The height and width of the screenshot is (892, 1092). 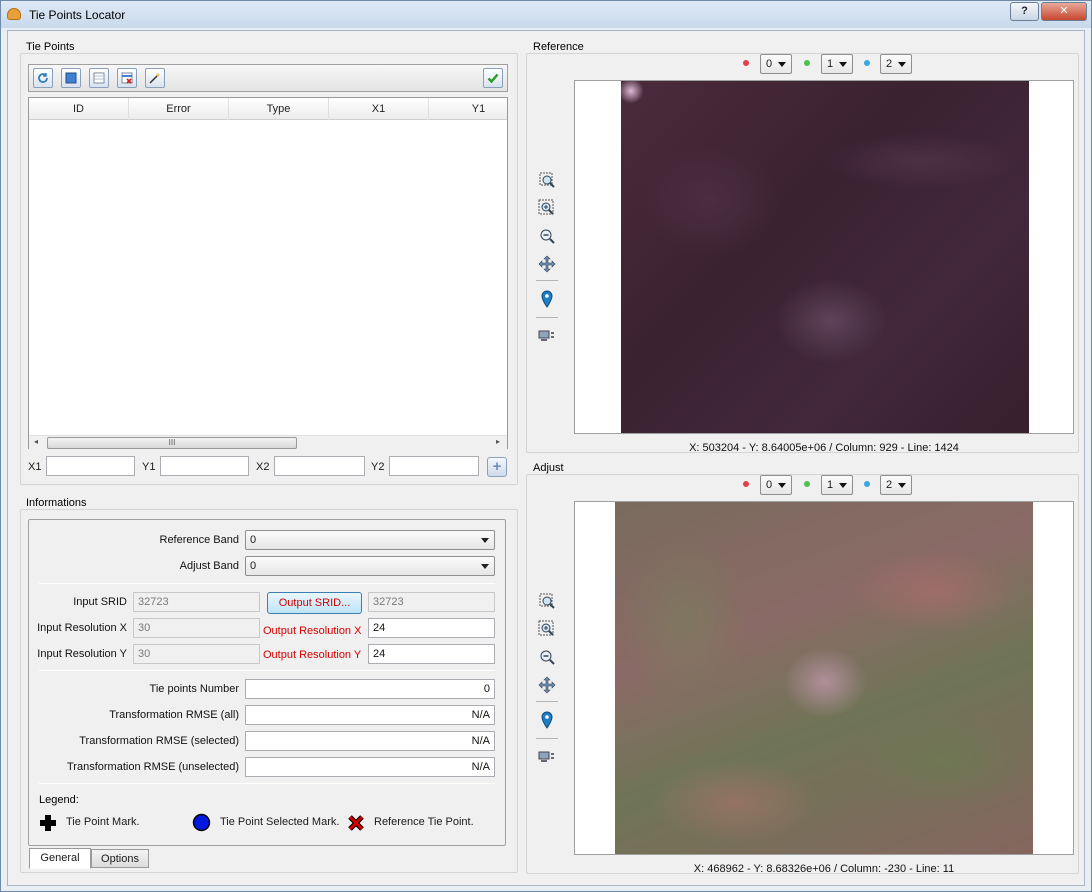 What do you see at coordinates (431, 628) in the screenshot?
I see `output-resolution-x-input: 24` at bounding box center [431, 628].